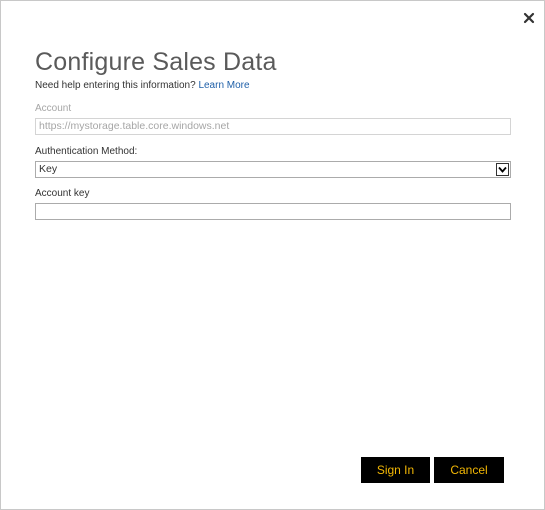 The width and height of the screenshot is (545, 510). I want to click on auth-method-select: Key, so click(273, 169).